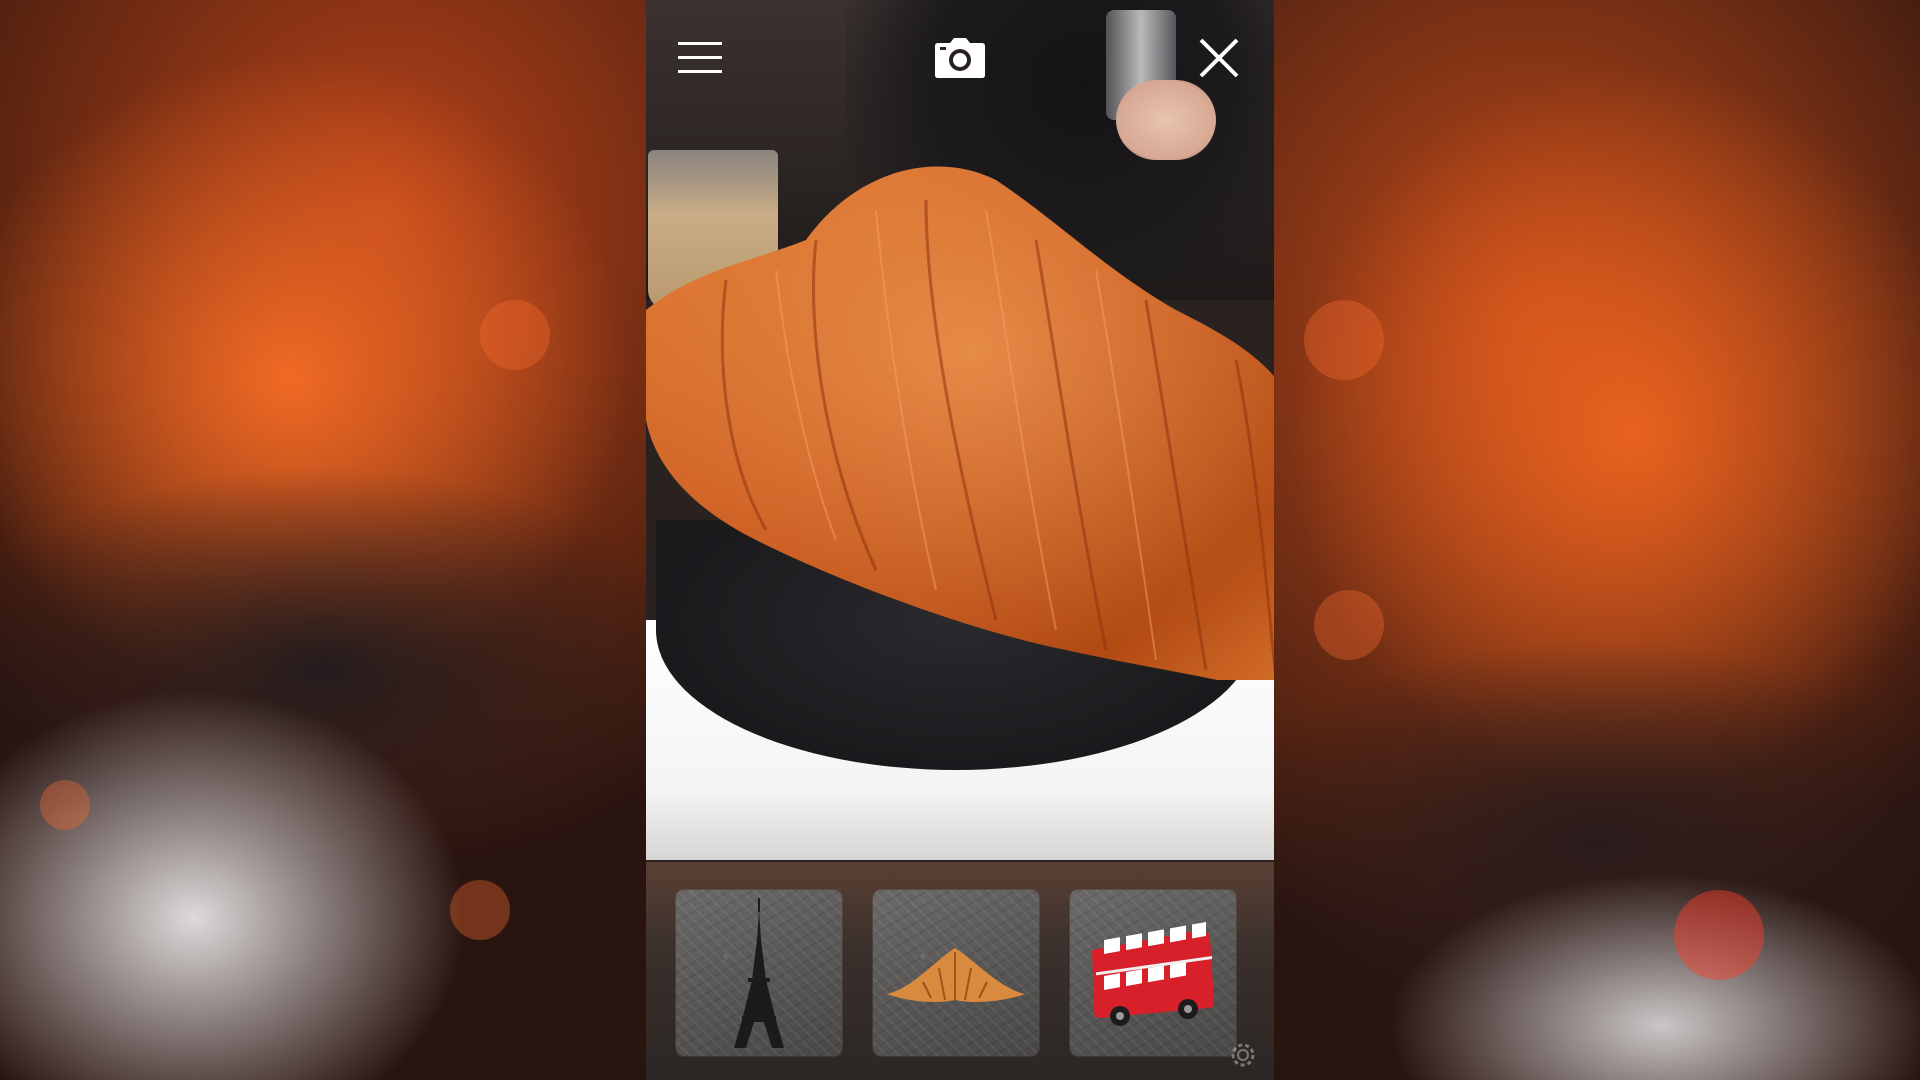  Describe the element at coordinates (1243, 1055) in the screenshot. I see `settings-gear-icon` at that location.